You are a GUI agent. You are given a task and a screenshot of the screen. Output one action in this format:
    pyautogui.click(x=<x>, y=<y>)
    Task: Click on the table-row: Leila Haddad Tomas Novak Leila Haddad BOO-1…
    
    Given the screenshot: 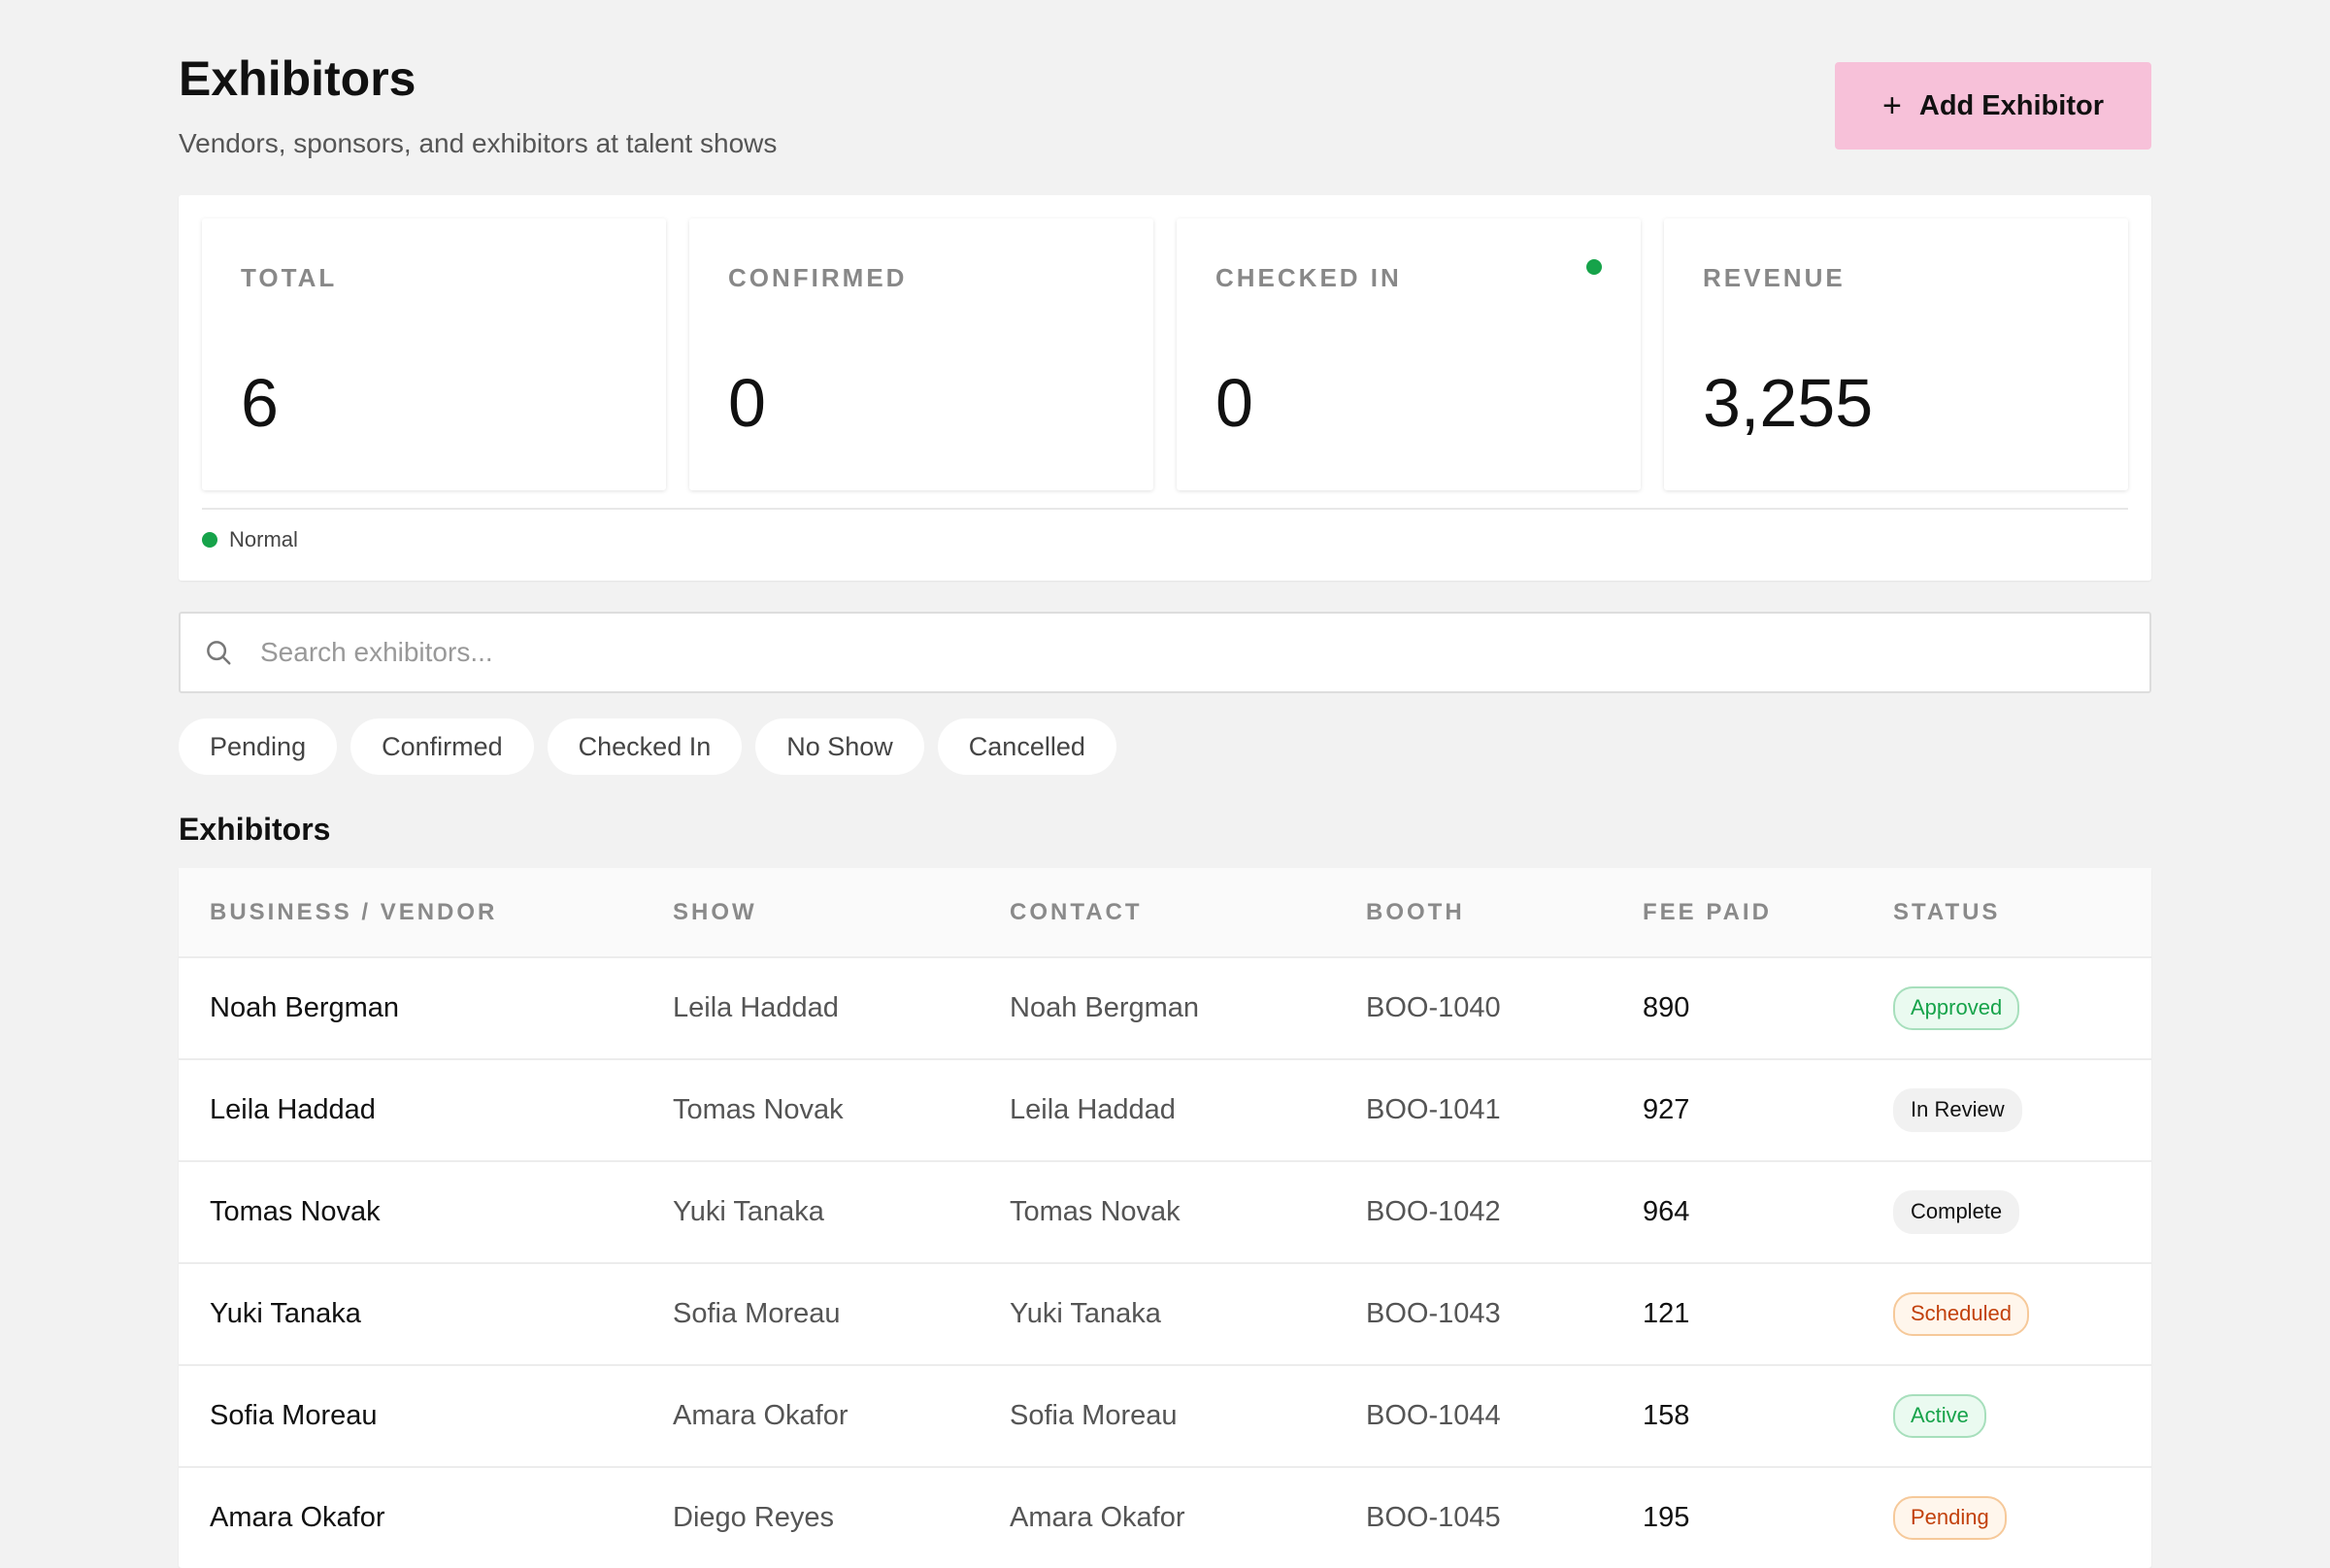 What is the action you would take?
    pyautogui.click(x=1165, y=1109)
    